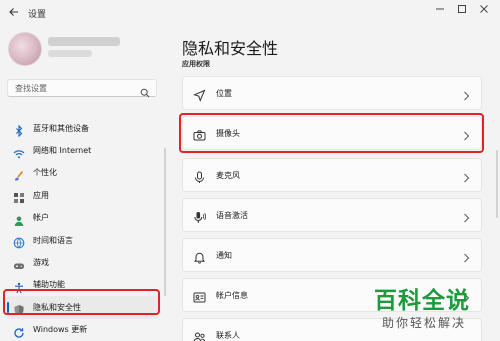  Describe the element at coordinates (199, 335) in the screenshot. I see `contacts-icon` at that location.